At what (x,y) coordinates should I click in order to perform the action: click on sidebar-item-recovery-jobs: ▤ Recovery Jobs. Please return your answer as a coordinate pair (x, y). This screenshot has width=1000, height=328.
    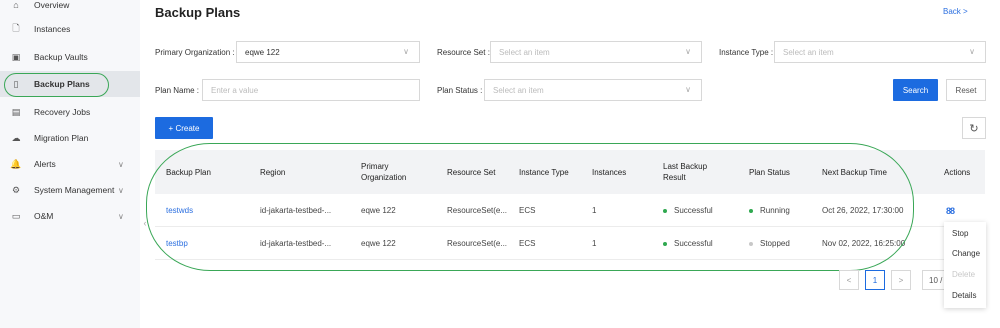
    Looking at the image, I should click on (70, 112).